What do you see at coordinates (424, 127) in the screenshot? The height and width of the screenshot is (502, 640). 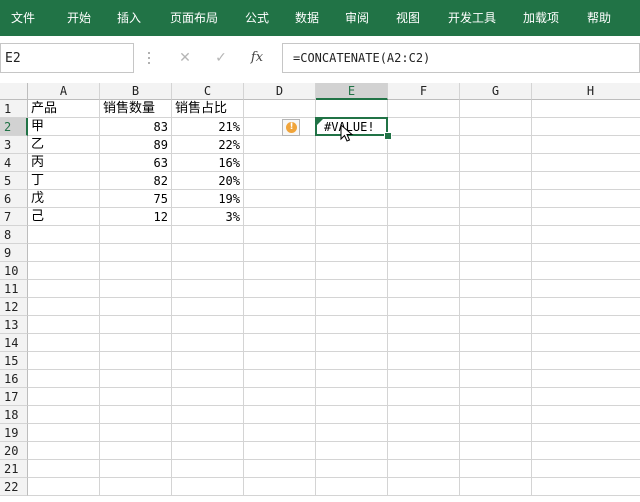 I see `cell-f2` at bounding box center [424, 127].